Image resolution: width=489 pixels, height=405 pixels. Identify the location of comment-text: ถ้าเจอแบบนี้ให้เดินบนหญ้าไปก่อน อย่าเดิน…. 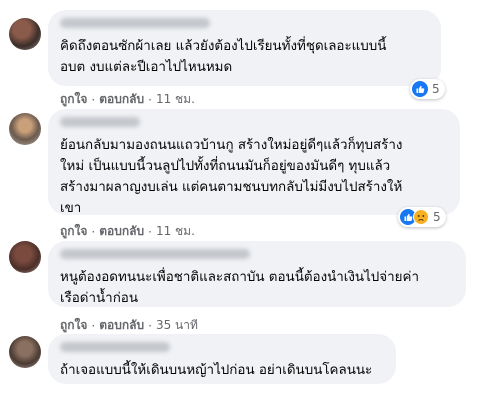
(216, 370).